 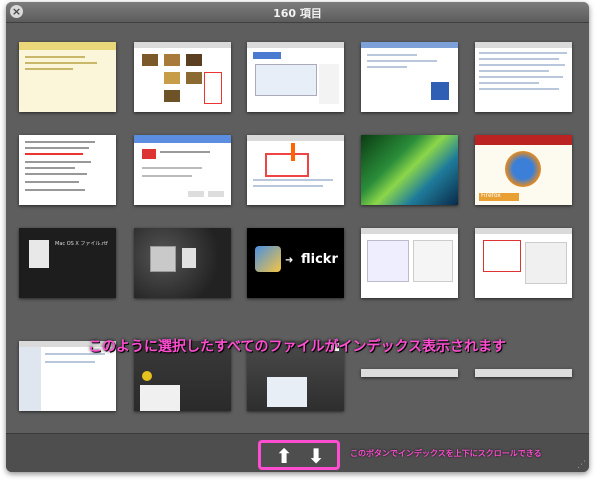 What do you see at coordinates (582, 465) in the screenshot?
I see `resize-grip-icon: ⋰` at bounding box center [582, 465].